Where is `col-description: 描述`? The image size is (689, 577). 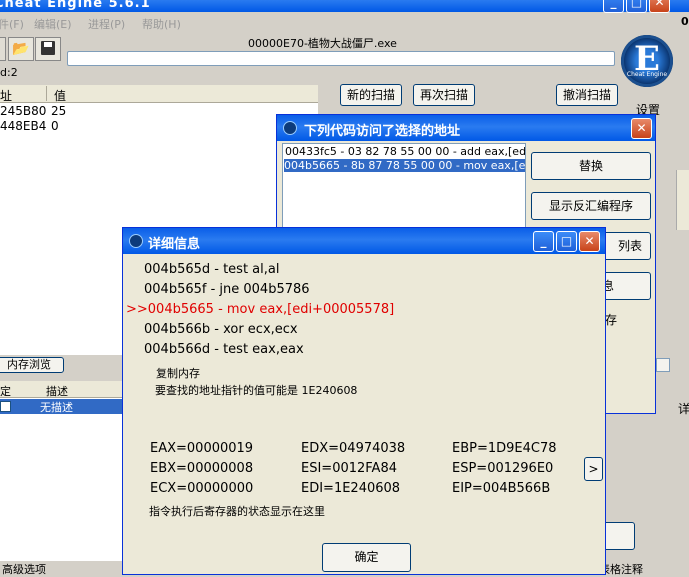
col-description: 描述 is located at coordinates (57, 391).